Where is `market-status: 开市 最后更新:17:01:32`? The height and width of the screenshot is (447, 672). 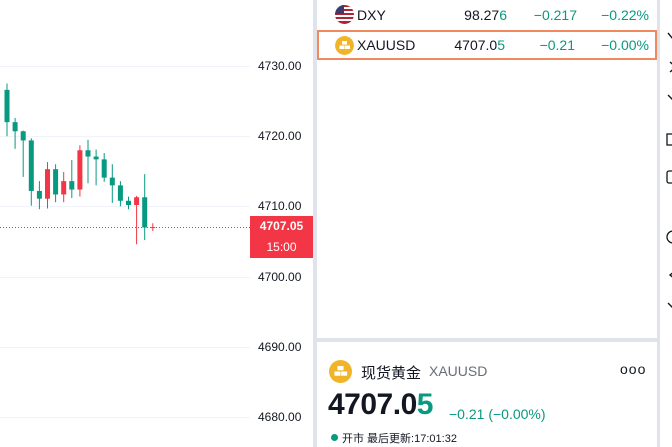 market-status: 开市 最后更新:17:01:32 is located at coordinates (394, 438).